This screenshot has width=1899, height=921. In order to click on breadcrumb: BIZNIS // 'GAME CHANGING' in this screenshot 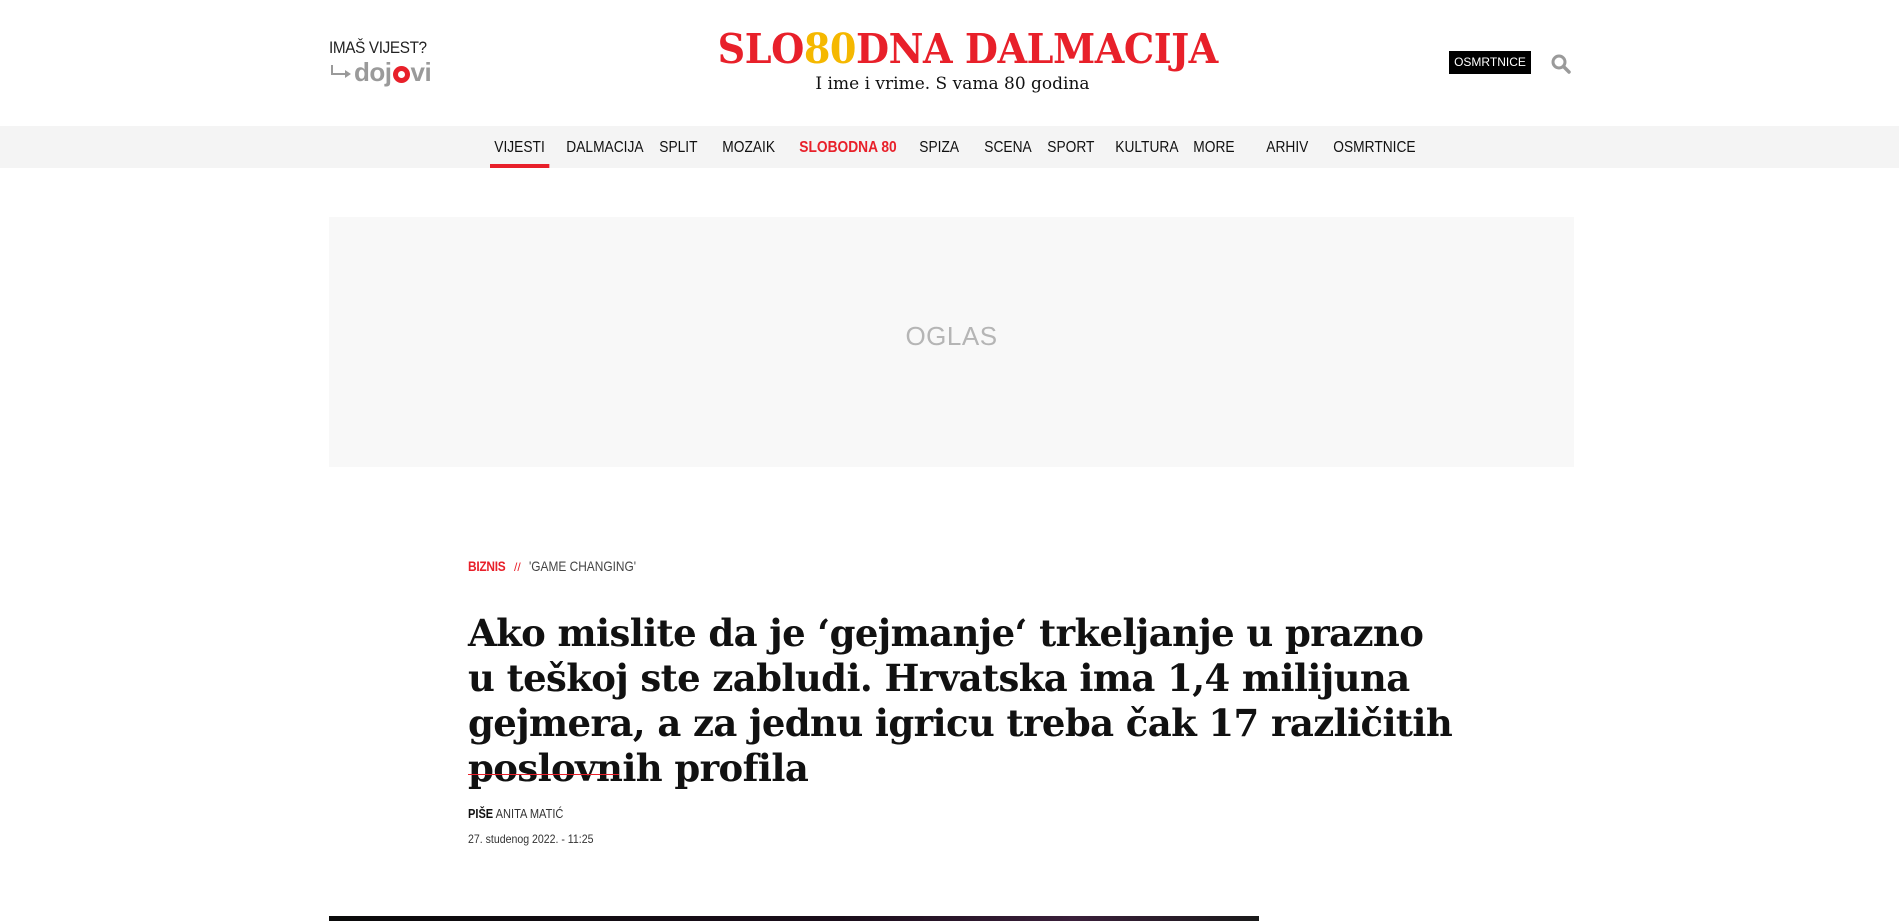, I will do `click(561, 566)`.